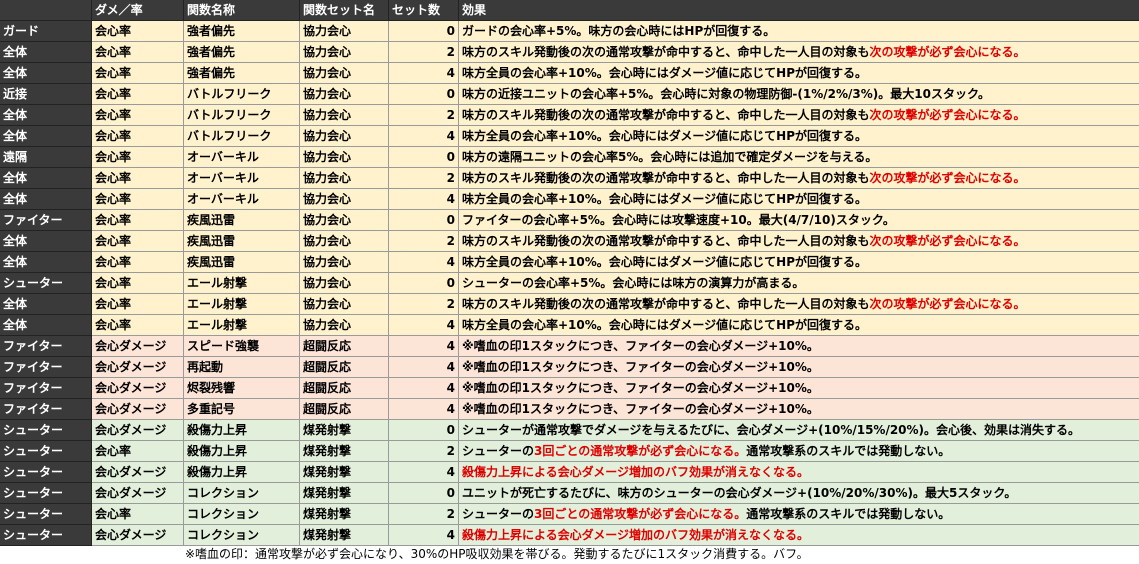  What do you see at coordinates (46, 94) in the screenshot?
I see `category-cell: 近接` at bounding box center [46, 94].